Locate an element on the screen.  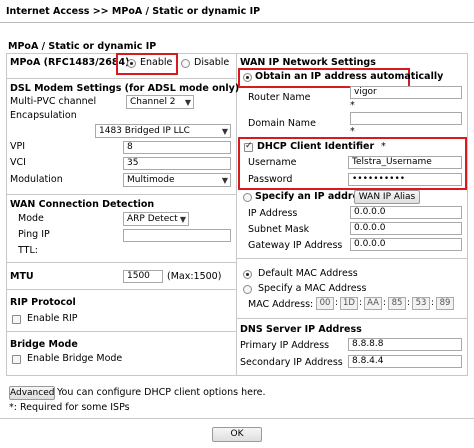
breadcrumb-divider is located at coordinates (237, 22).